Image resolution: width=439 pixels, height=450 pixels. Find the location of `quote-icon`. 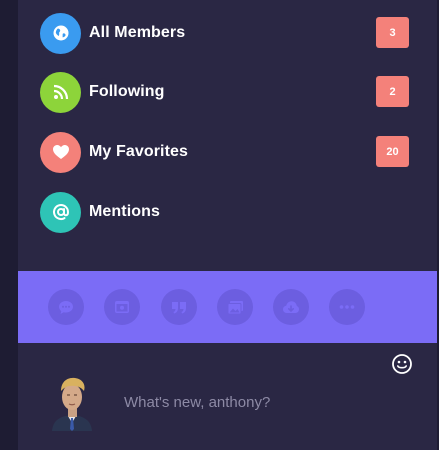

quote-icon is located at coordinates (179, 307).